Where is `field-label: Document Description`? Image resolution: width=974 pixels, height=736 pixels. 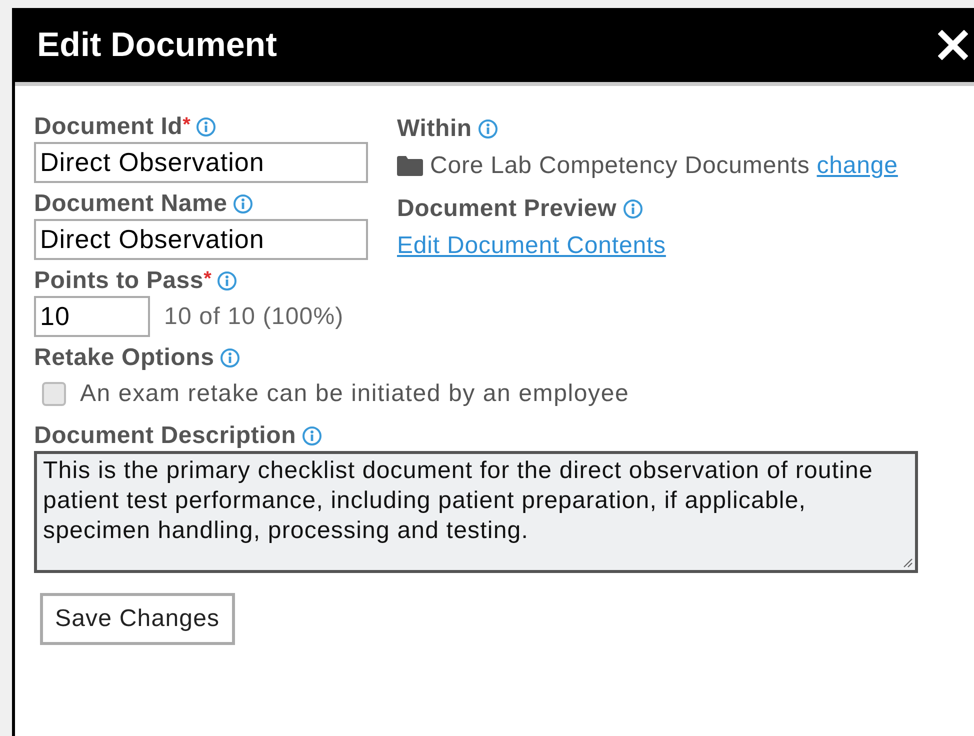 field-label: Document Description is located at coordinates (165, 436).